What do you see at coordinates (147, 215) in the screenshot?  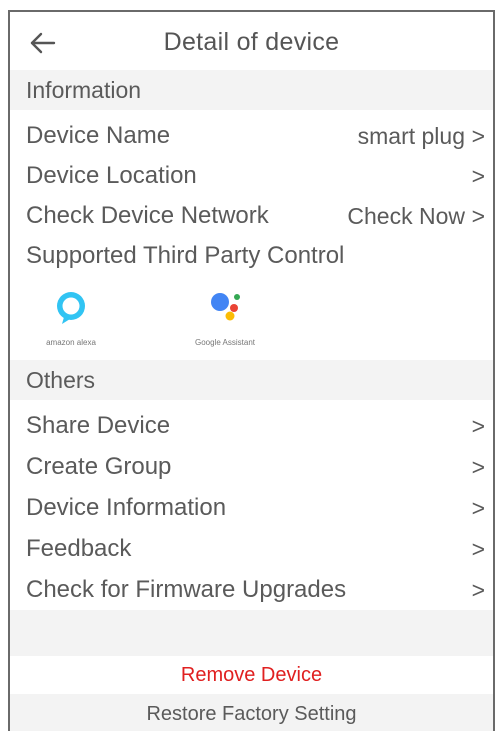 I see `row-label: Check Device Network` at bounding box center [147, 215].